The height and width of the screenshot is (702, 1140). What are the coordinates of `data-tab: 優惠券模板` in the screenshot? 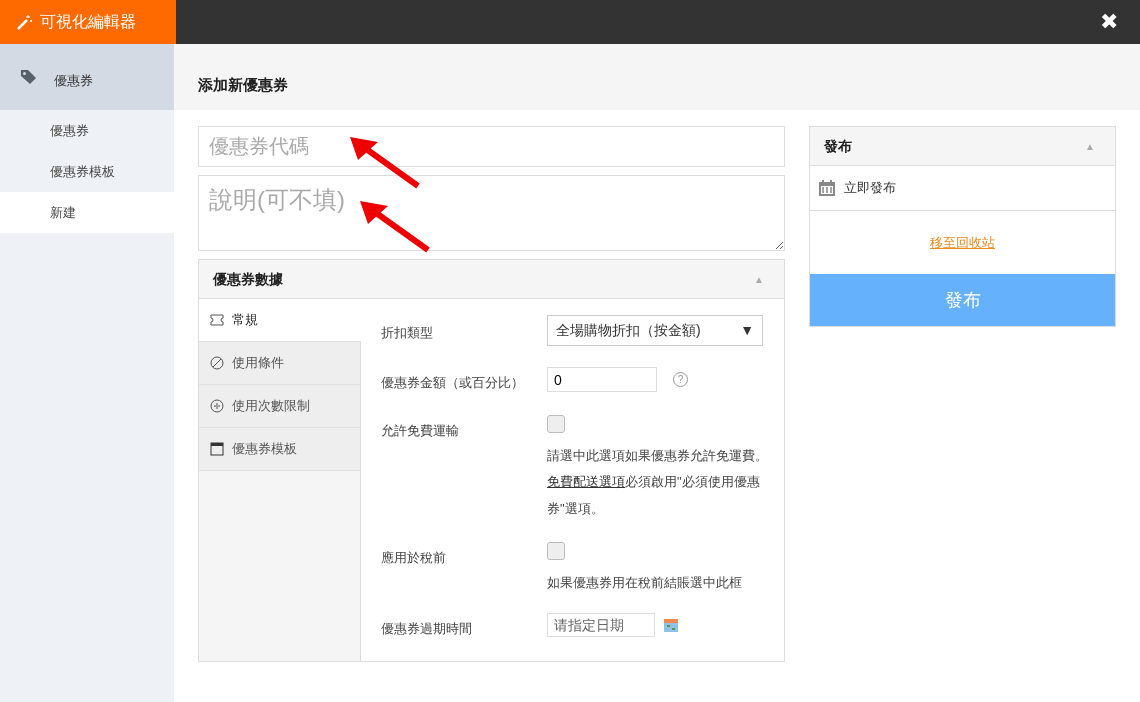 It's located at (279, 449).